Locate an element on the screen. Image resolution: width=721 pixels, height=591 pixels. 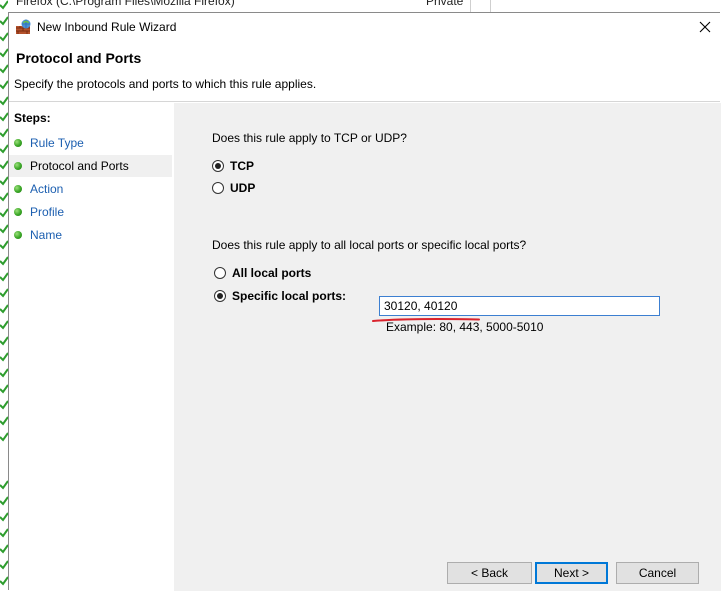
radio-tcp: TCP is located at coordinates (233, 166).